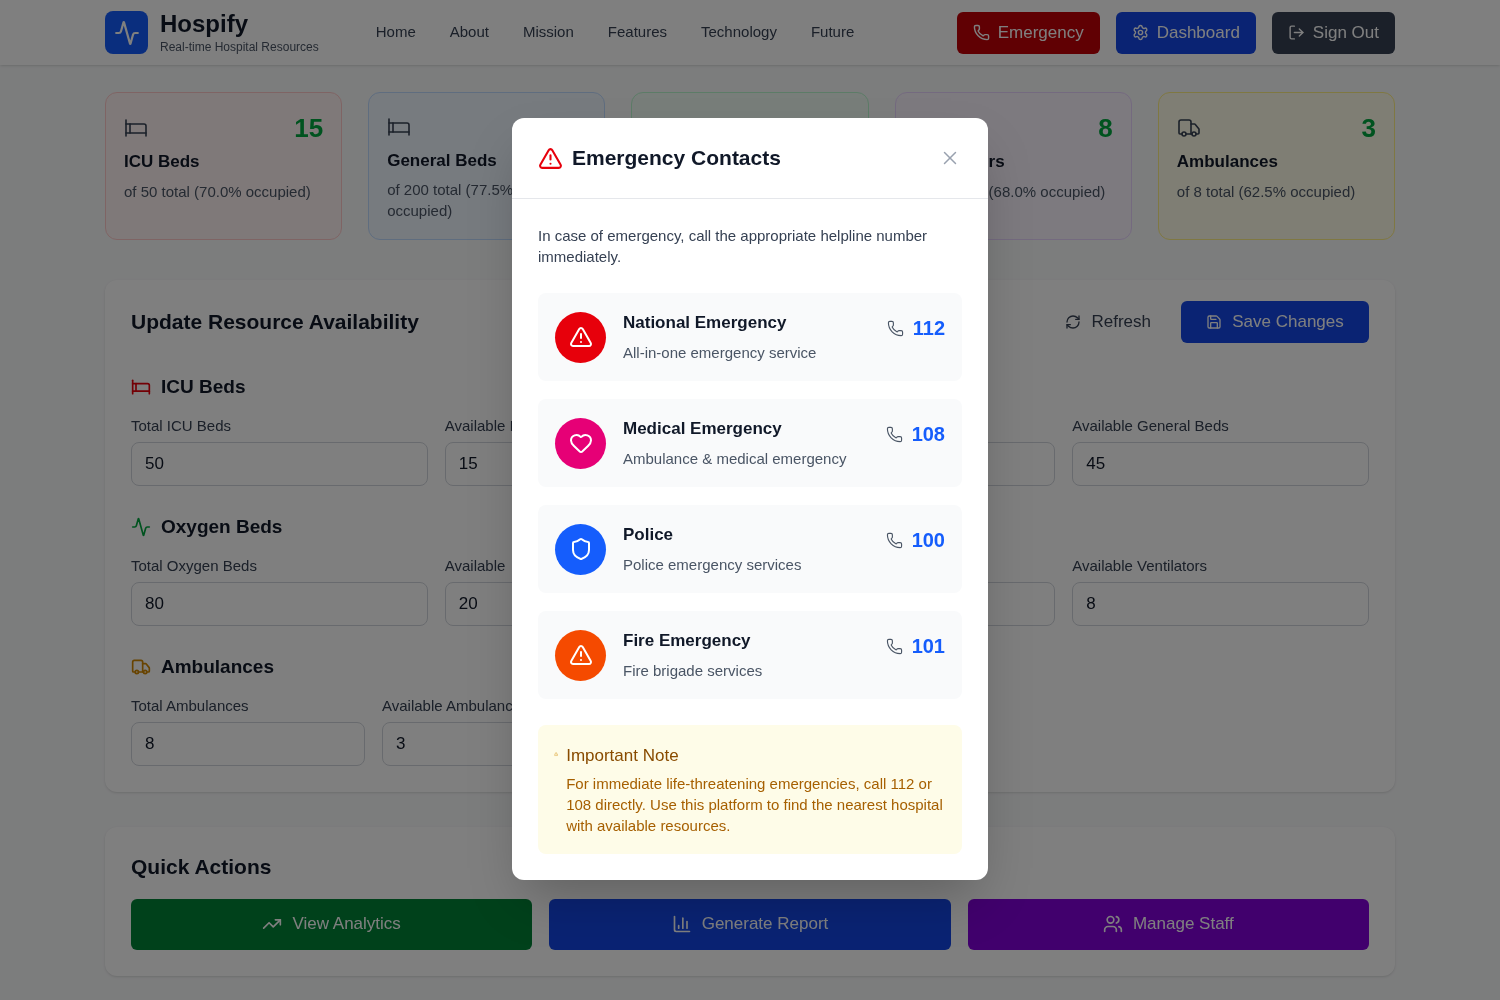 The height and width of the screenshot is (1000, 1500). I want to click on panel-title: Quick Actions, so click(201, 866).